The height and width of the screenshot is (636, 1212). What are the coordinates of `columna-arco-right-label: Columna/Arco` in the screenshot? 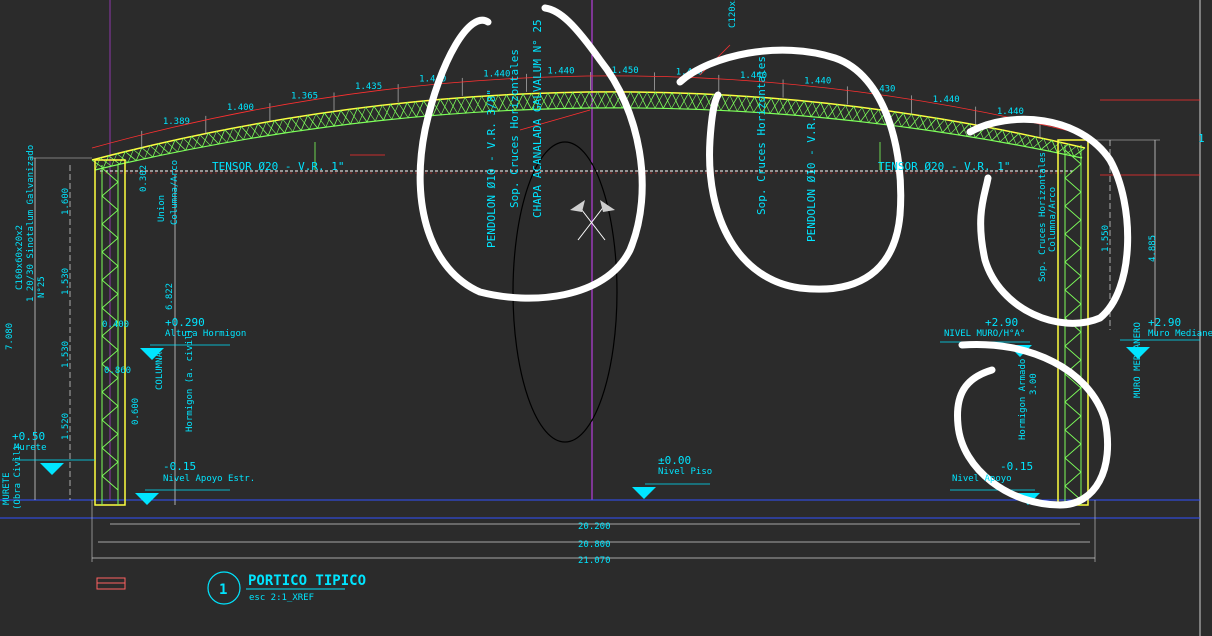 It's located at (1053, 219).